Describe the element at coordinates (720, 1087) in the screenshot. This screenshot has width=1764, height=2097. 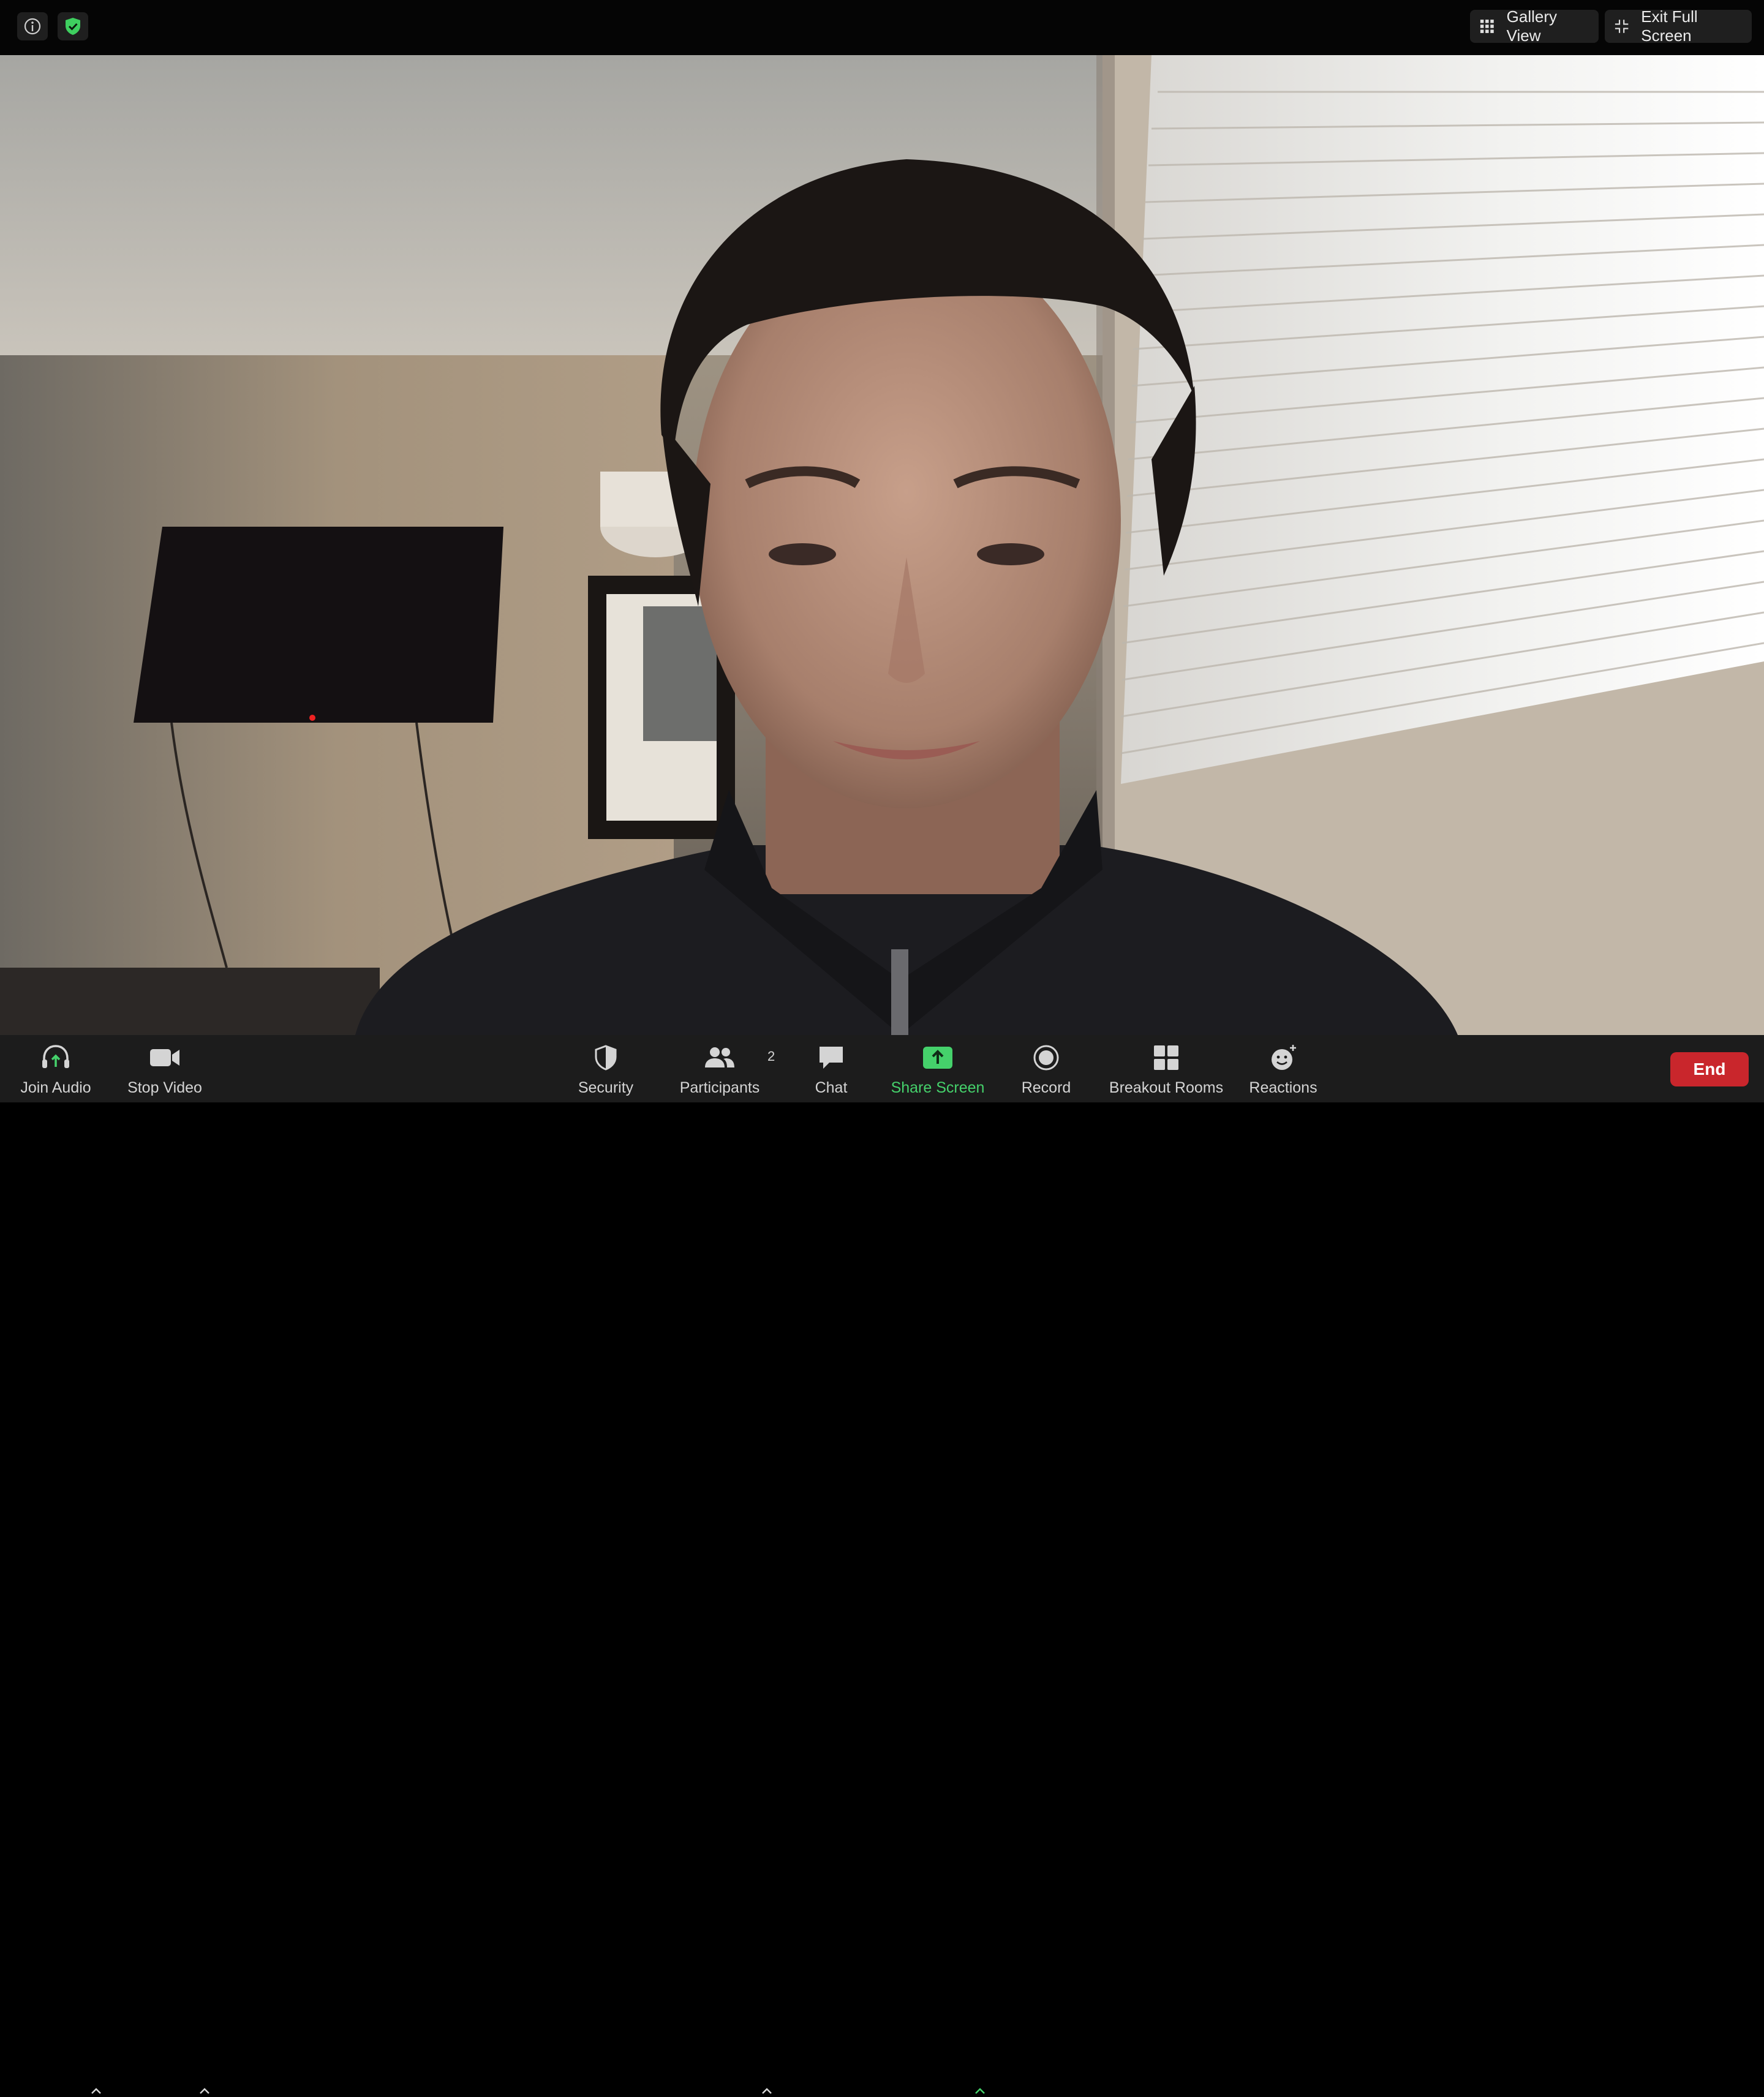
I see `participants-label: Participants` at that location.